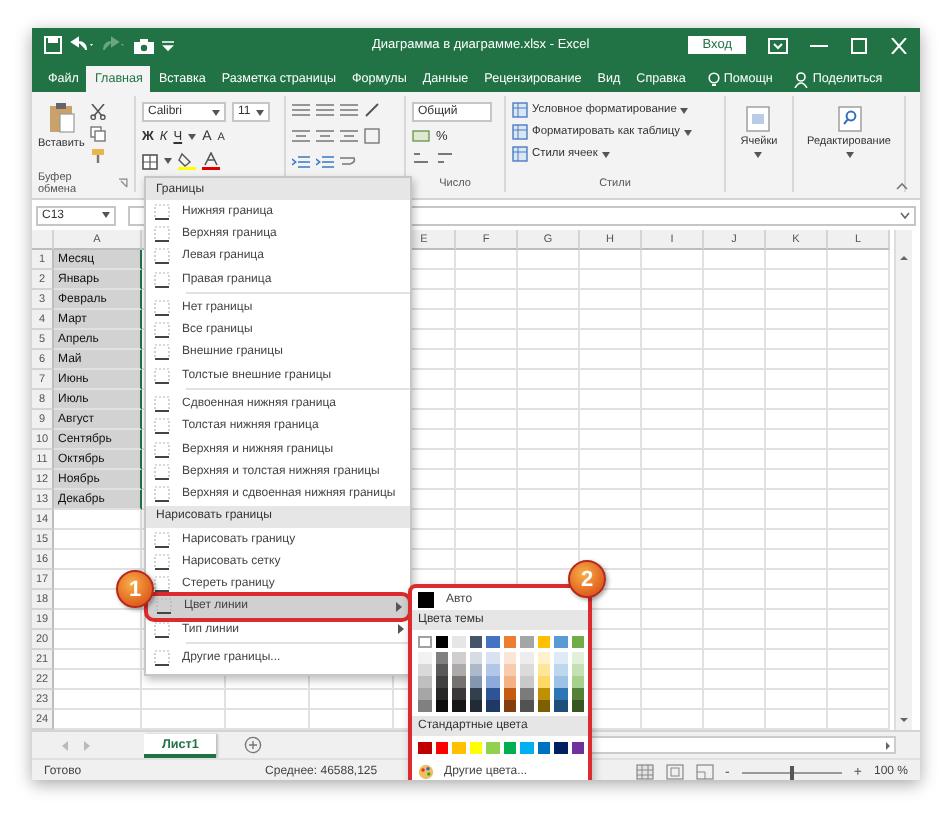 The width and height of the screenshot is (948, 818). I want to click on vertical-scrollbar, so click(903, 480).